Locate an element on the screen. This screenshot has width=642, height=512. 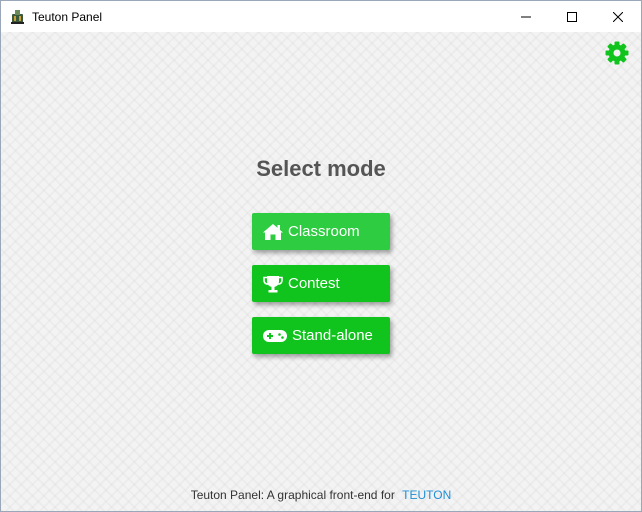
window-controls is located at coordinates (572, 16).